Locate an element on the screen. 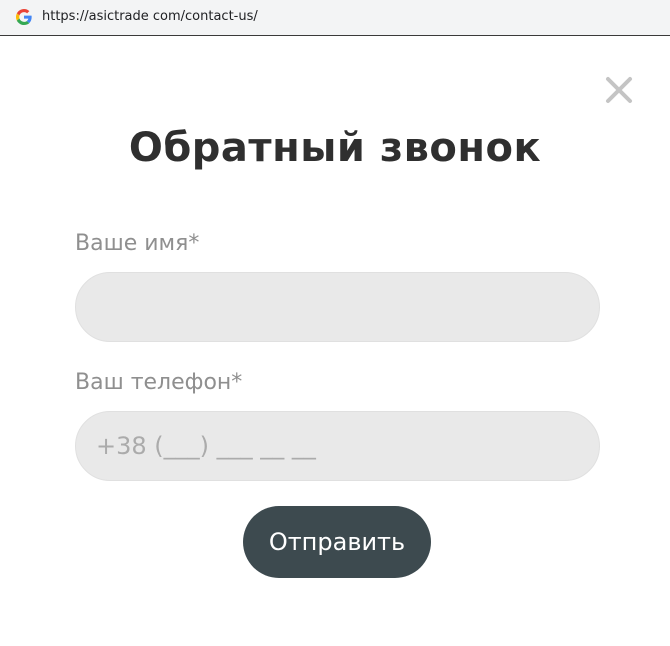 The width and height of the screenshot is (670, 646). submit-button: Отправить is located at coordinates (337, 542).